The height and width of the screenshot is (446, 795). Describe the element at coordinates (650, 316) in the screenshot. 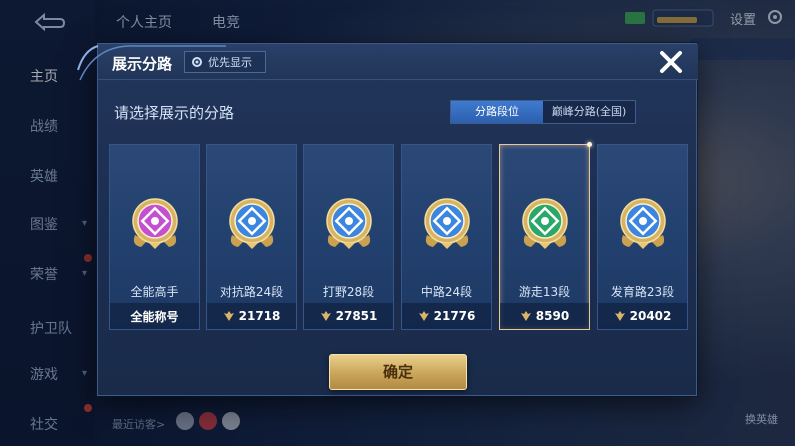

I see `lane-card-bottom-text: 20402` at that location.